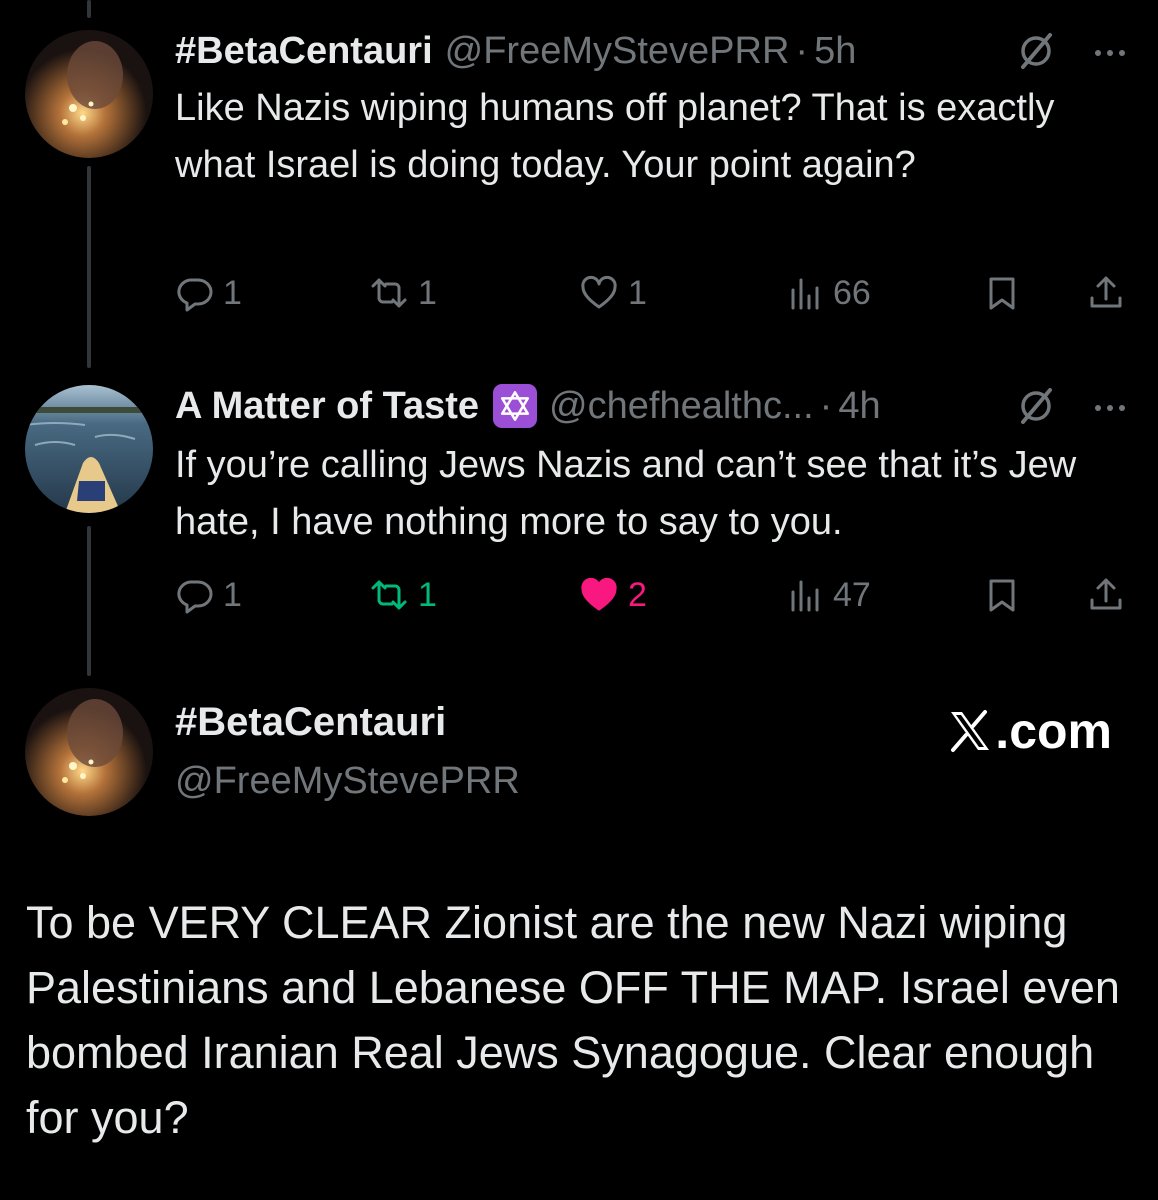 Image resolution: width=1158 pixels, height=1200 pixels. I want to click on timestamp: 5h, so click(835, 51).